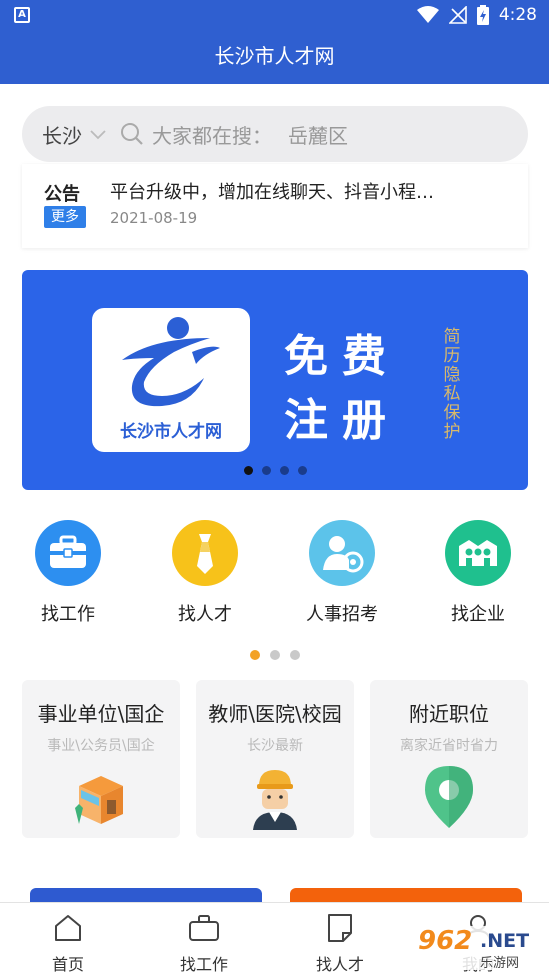 The width and height of the screenshot is (549, 976). I want to click on bottom-button-orange, so click(406, 895).